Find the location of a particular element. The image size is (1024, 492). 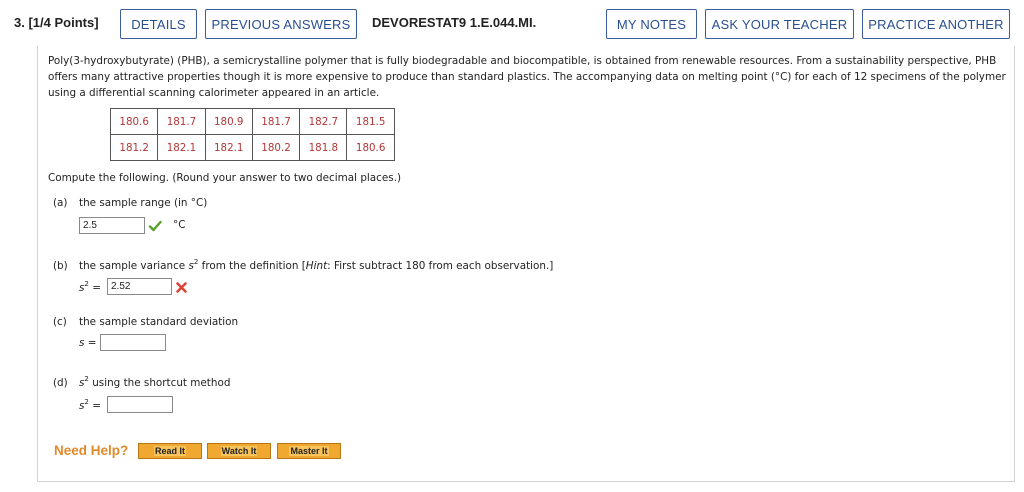

watch-it-button: Watch It is located at coordinates (239, 451).